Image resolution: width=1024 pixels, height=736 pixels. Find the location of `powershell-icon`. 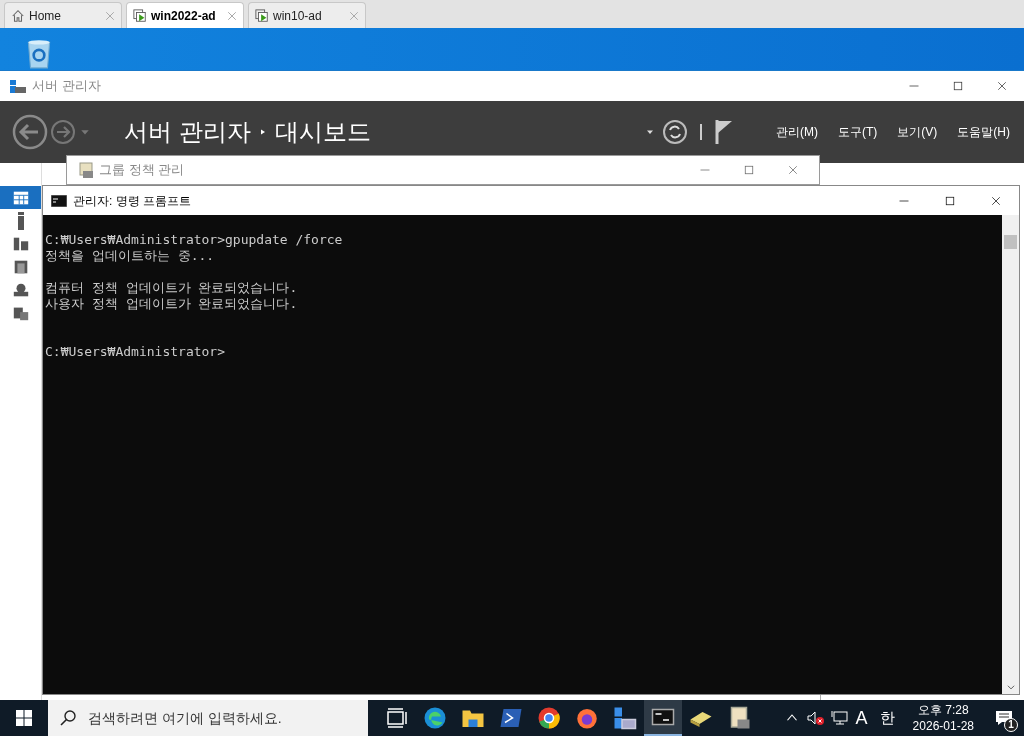

powershell-icon is located at coordinates (511, 718).